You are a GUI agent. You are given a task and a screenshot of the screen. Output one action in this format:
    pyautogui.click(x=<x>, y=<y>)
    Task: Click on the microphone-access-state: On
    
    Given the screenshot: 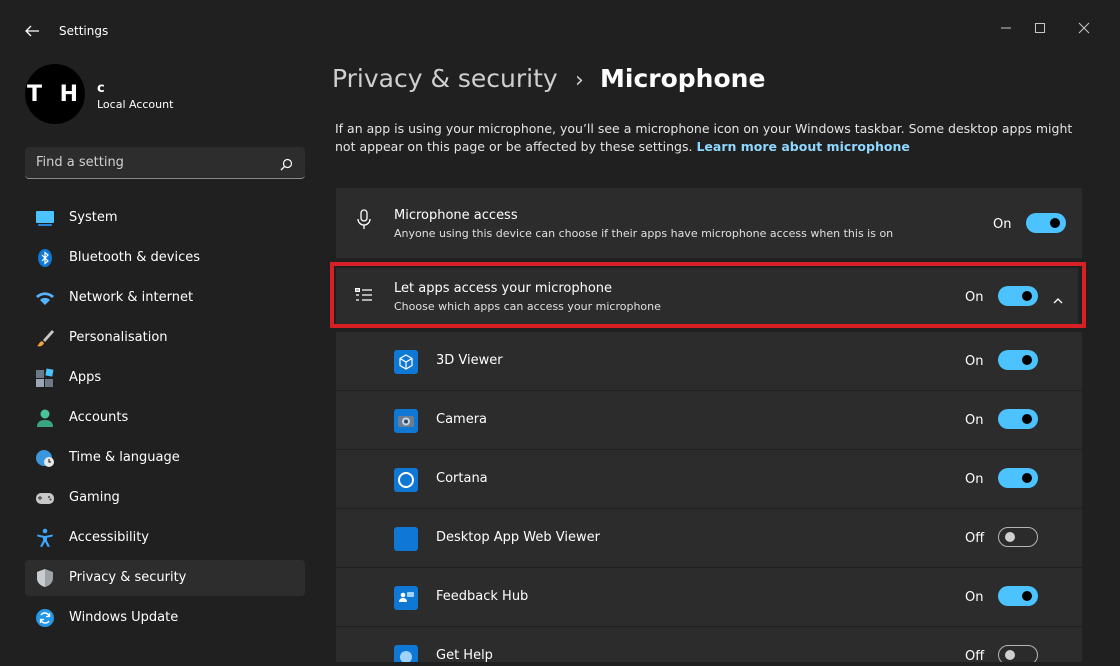 What is the action you would take?
    pyautogui.click(x=1002, y=224)
    